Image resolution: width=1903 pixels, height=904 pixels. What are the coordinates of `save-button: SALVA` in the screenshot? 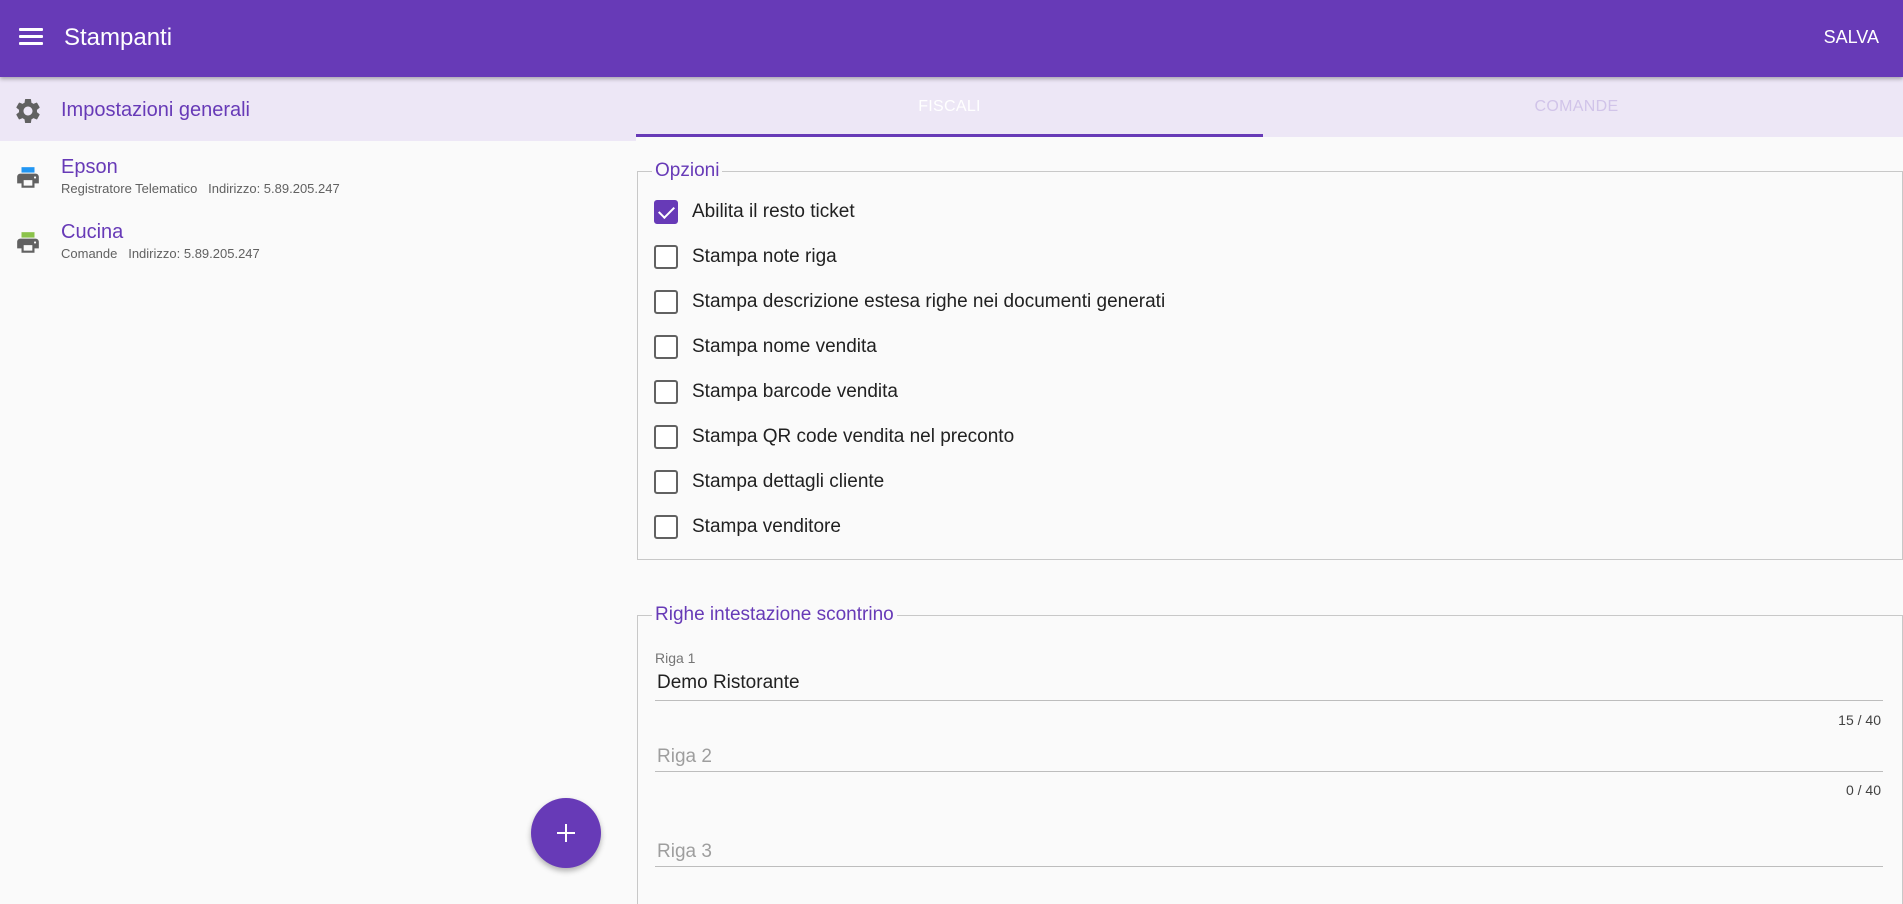 It's located at (1851, 37).